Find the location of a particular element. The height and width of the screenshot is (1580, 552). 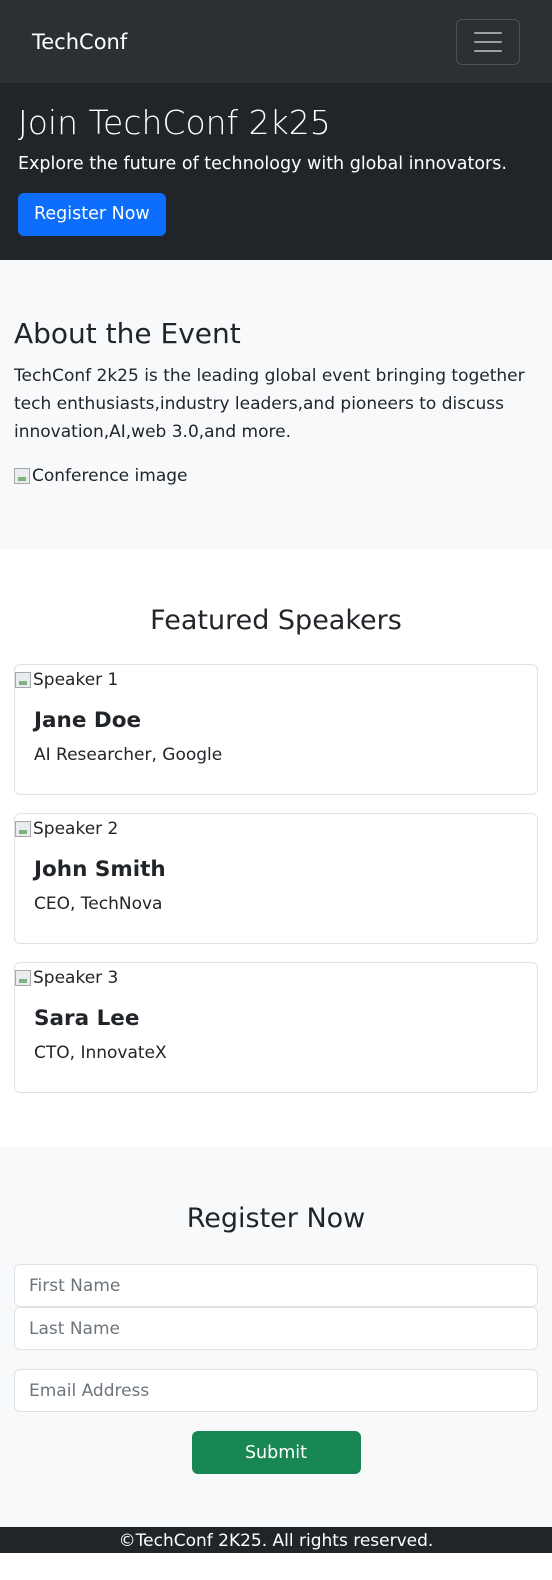

register-now-button: Register Now is located at coordinates (92, 214).